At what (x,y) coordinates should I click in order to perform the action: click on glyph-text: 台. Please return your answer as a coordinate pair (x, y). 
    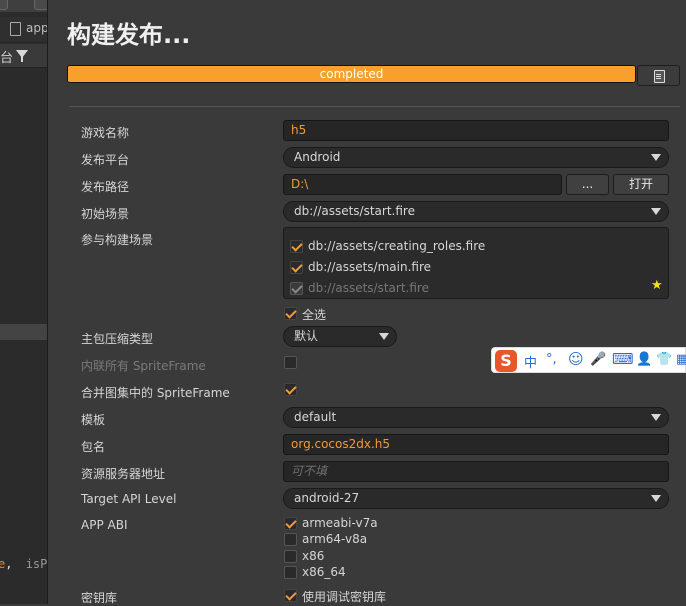
    Looking at the image, I should click on (7, 58).